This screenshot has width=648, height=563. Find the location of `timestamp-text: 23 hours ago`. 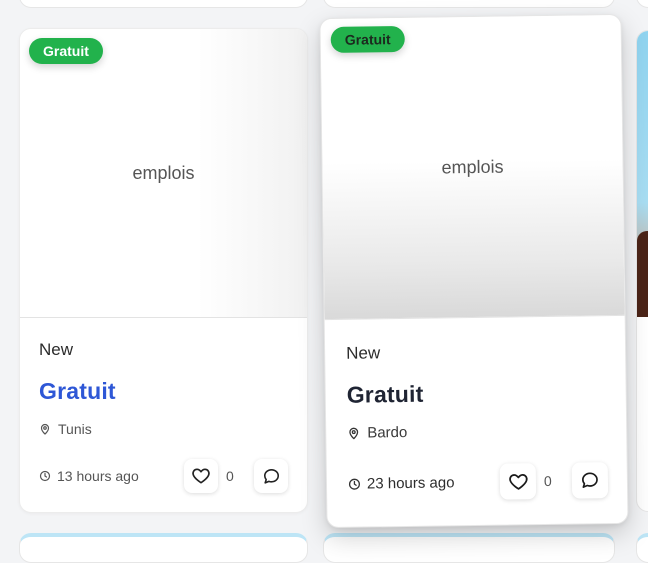

timestamp-text: 23 hours ago is located at coordinates (410, 483).